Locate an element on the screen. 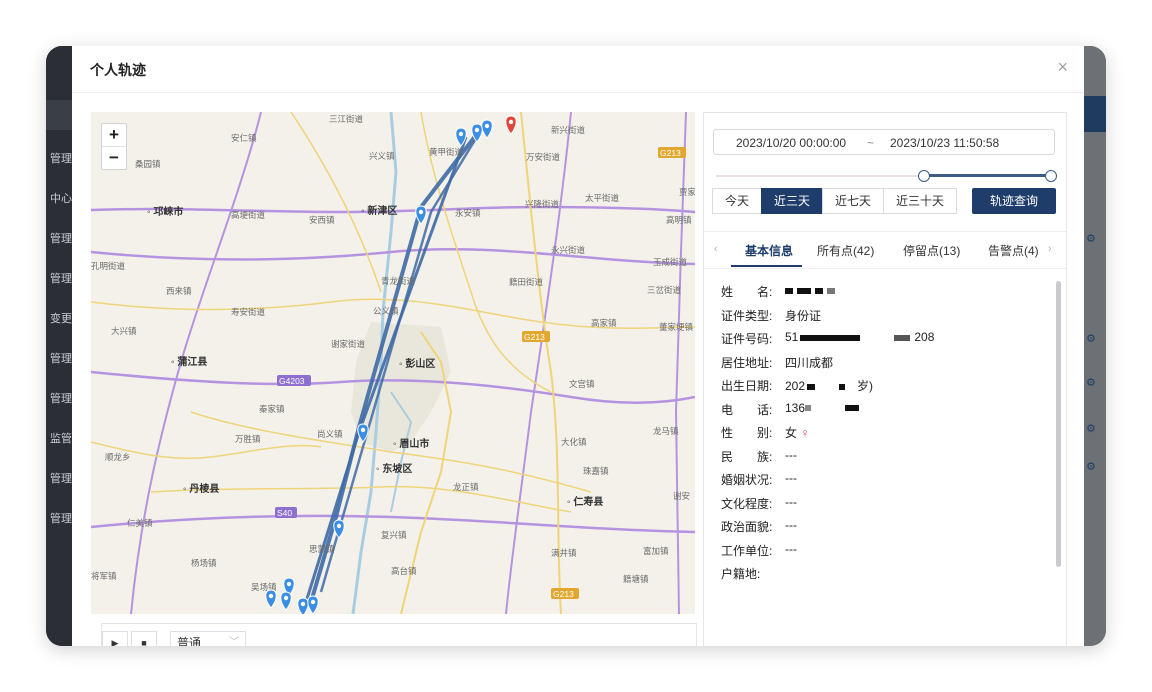 This screenshot has width=1152, height=692. map-place-label: ◦ 仁寿县 is located at coordinates (585, 501).